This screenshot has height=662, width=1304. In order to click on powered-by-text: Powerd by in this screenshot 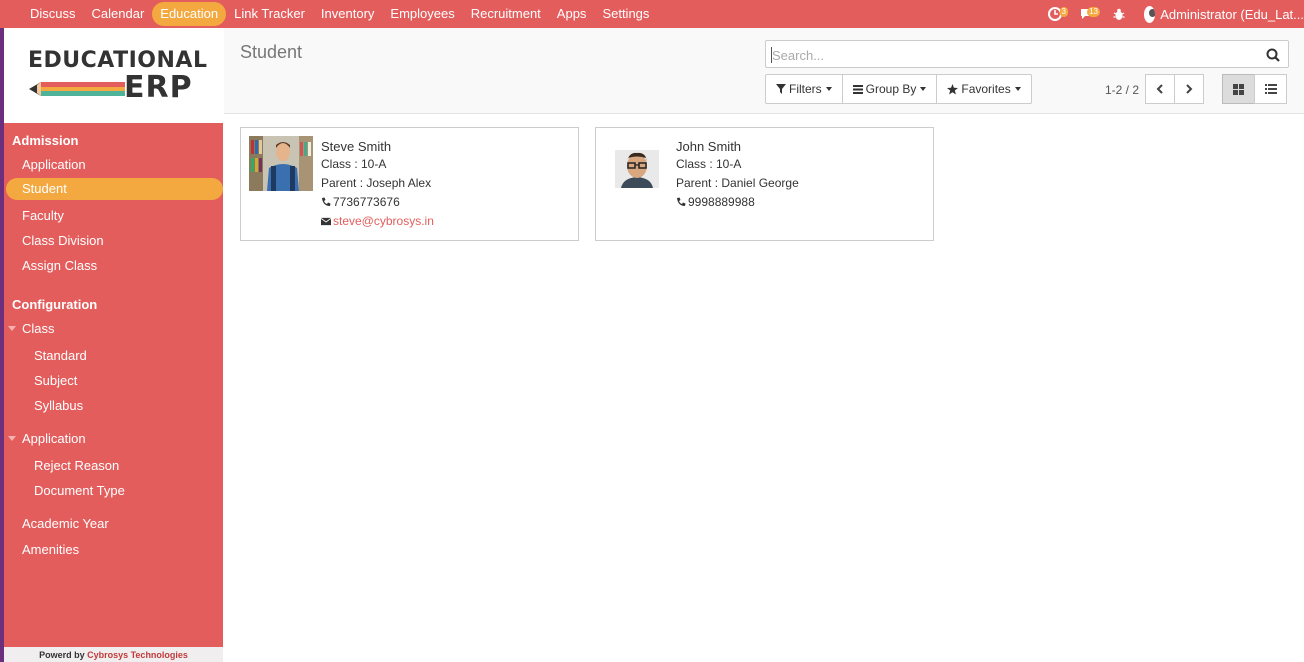, I will do `click(63, 655)`.